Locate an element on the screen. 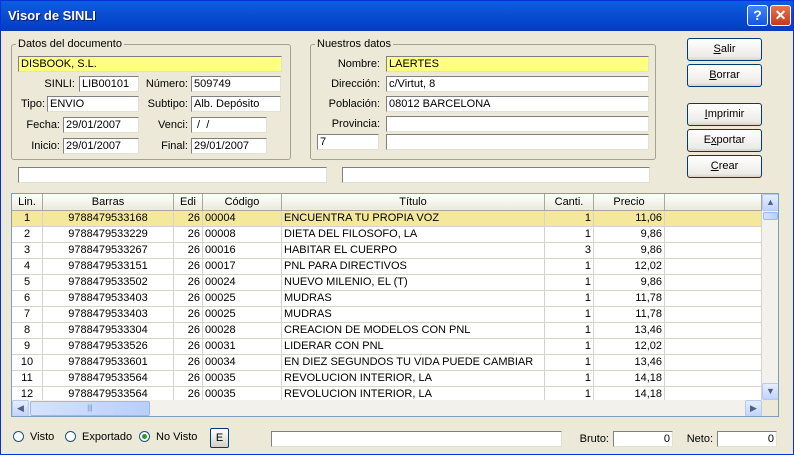 Image resolution: width=794 pixels, height=455 pixels. borrar-button: Borrar is located at coordinates (724, 75).